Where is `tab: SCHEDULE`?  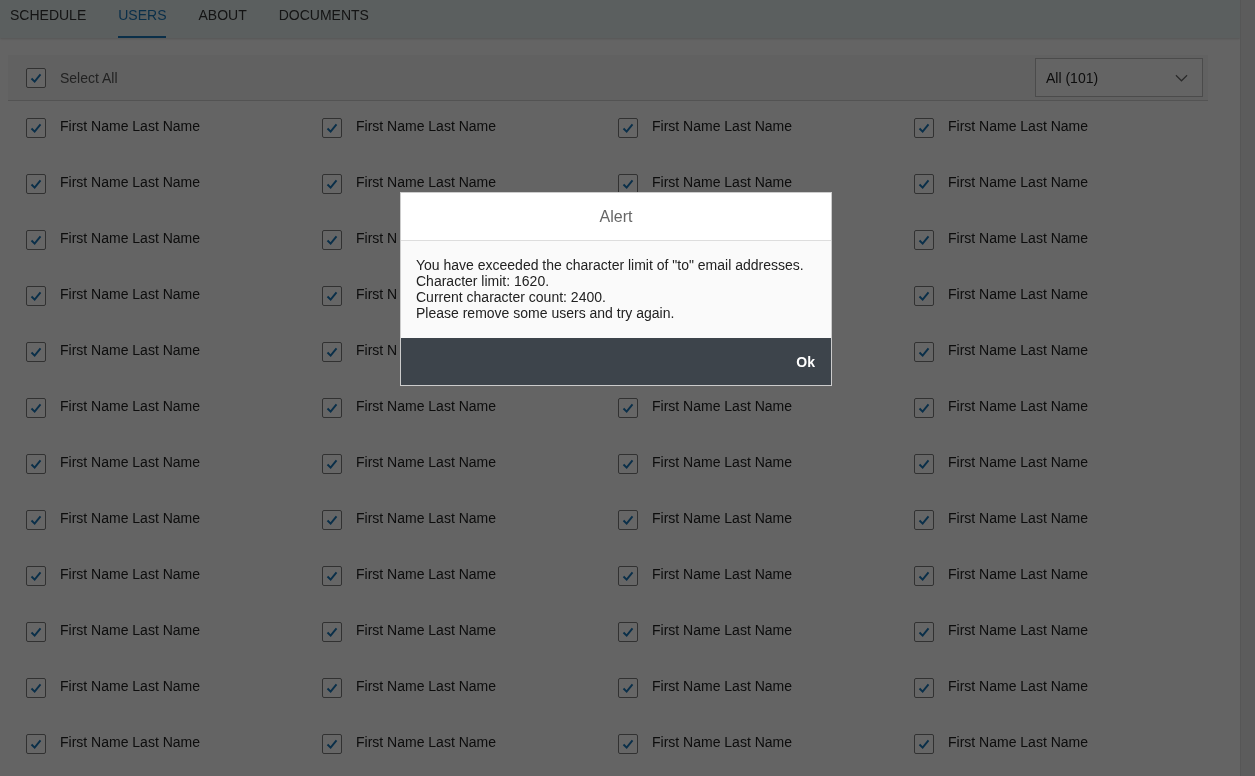 tab: SCHEDULE is located at coordinates (48, 19).